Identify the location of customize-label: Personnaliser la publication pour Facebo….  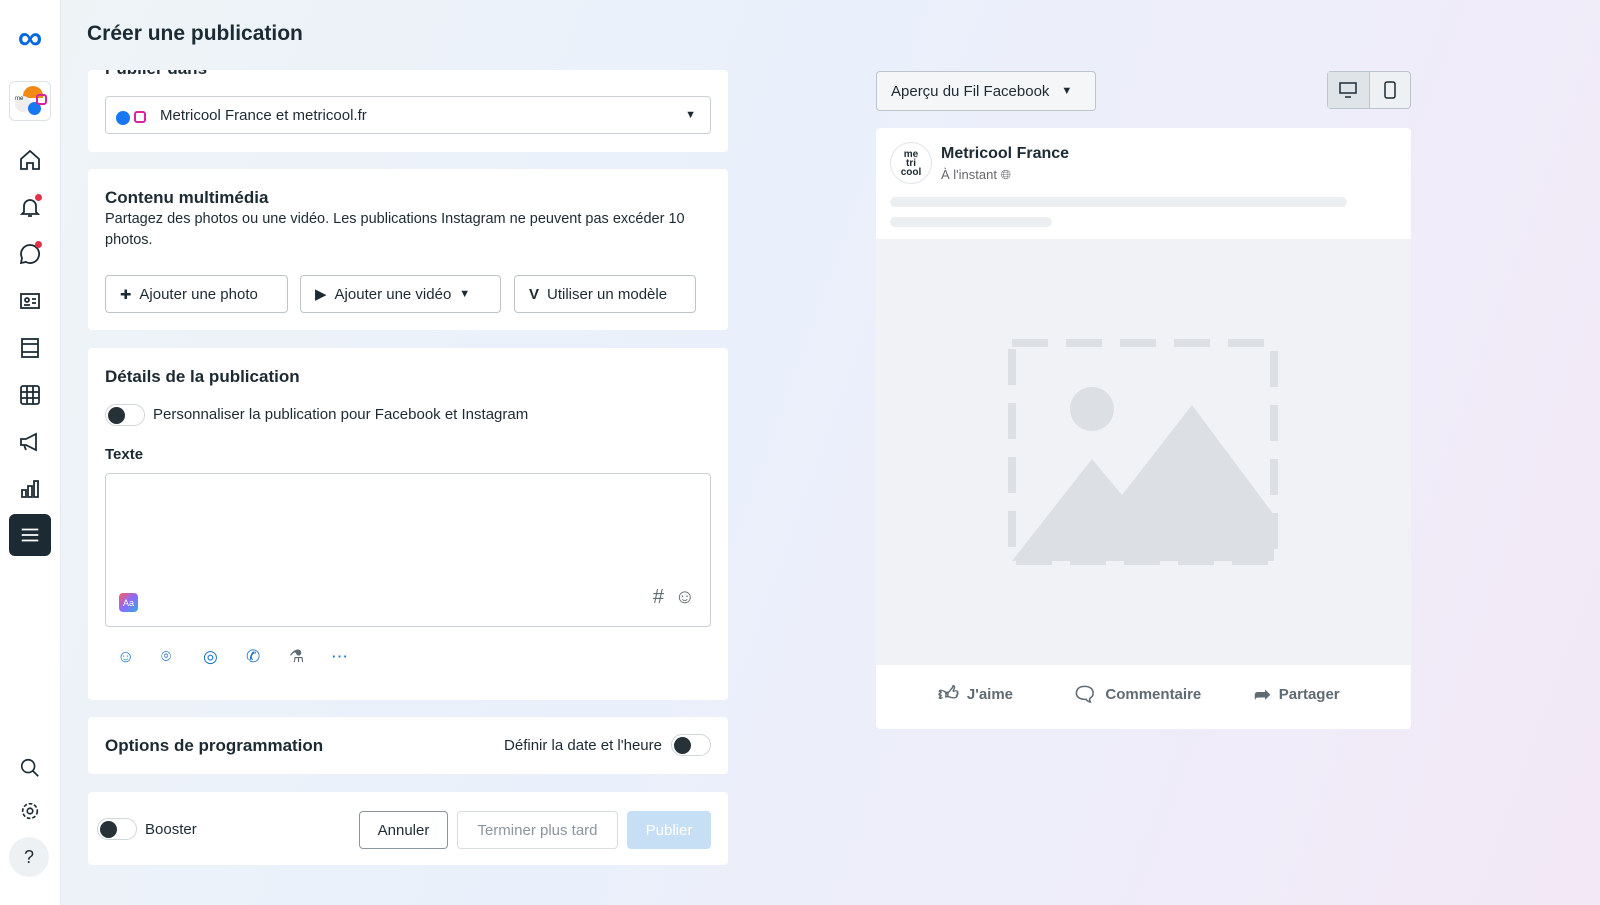
(341, 414).